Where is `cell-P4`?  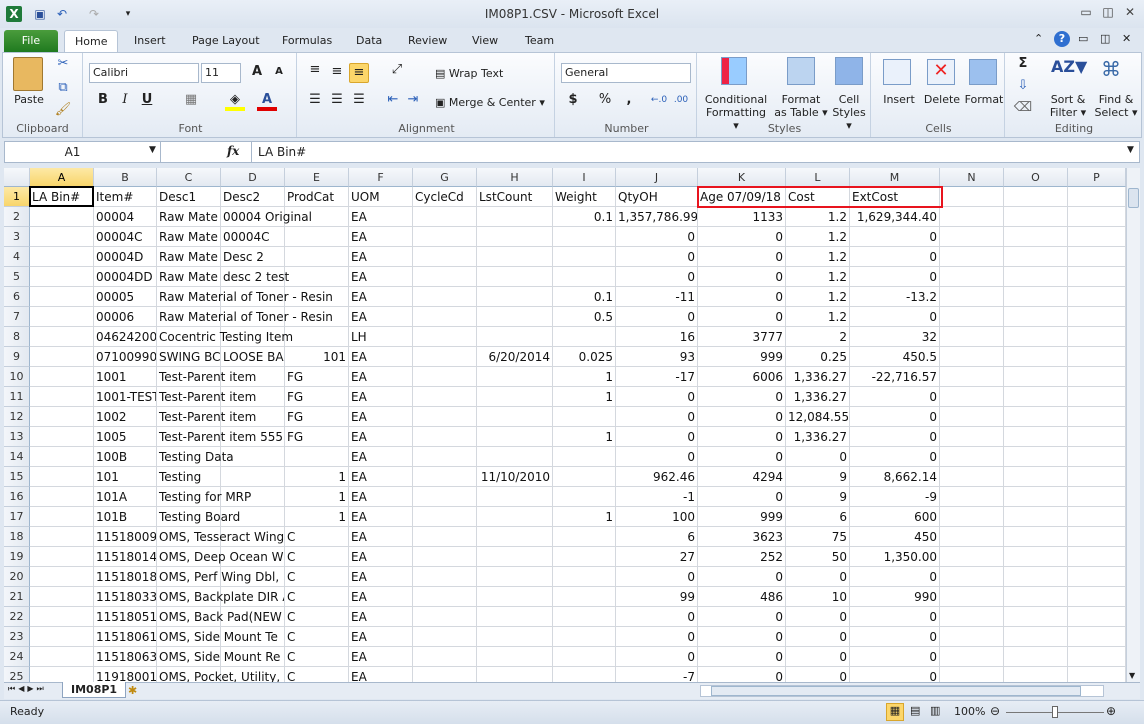
cell-P4 is located at coordinates (1097, 257).